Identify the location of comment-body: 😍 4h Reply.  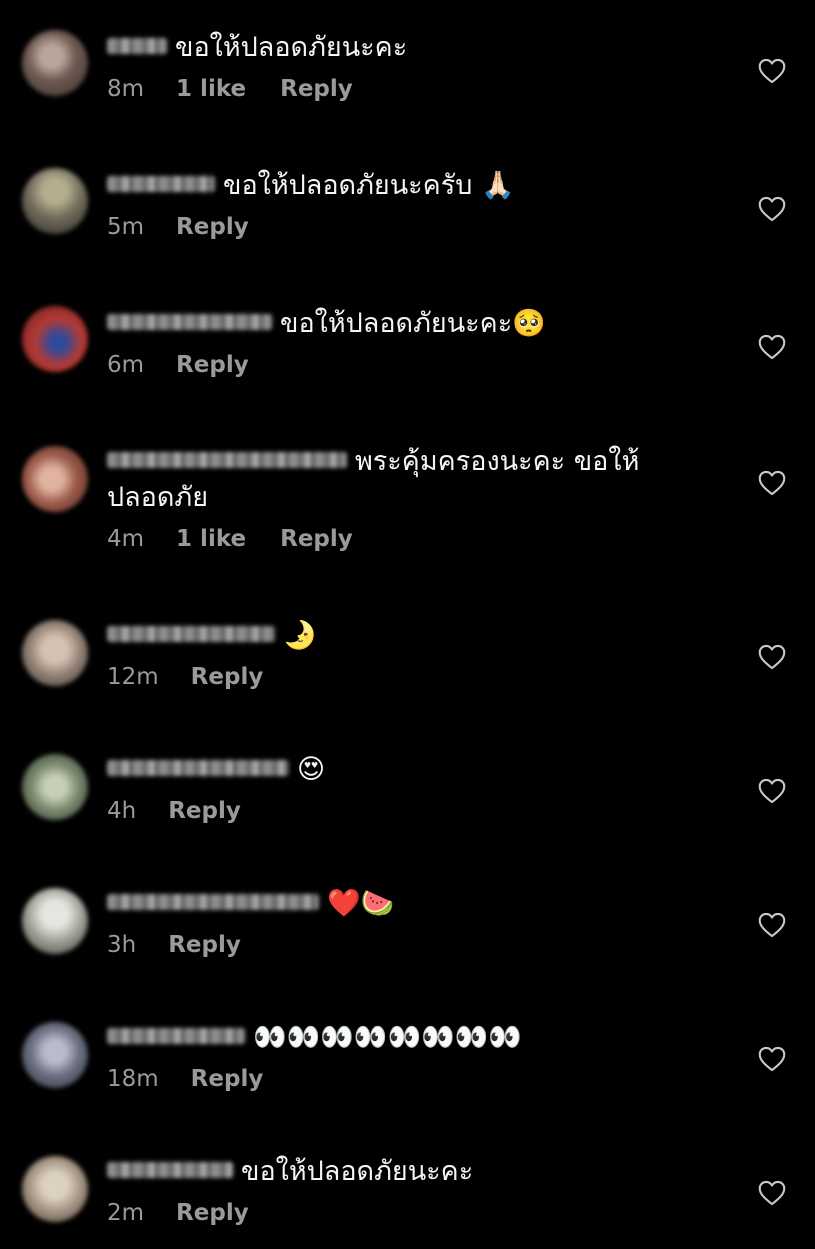
(407, 789).